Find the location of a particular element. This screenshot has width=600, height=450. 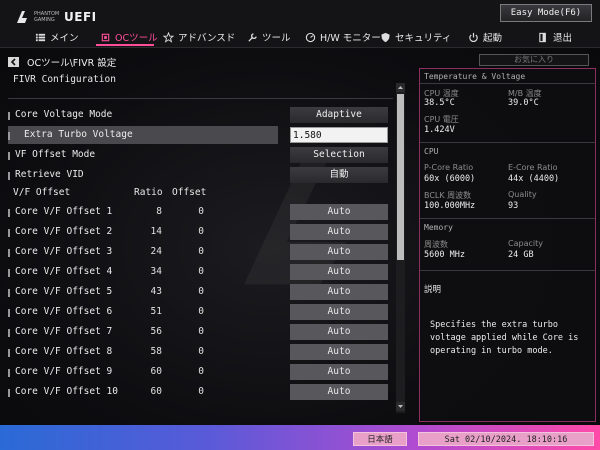

cpu-heading: CPU is located at coordinates (431, 151).